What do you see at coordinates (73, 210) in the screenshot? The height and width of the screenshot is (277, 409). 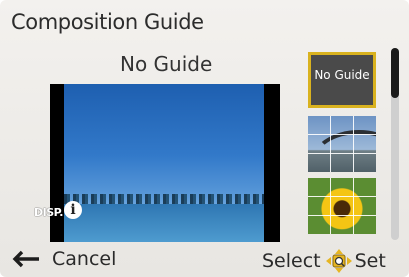 I see `info-icon: i` at bounding box center [73, 210].